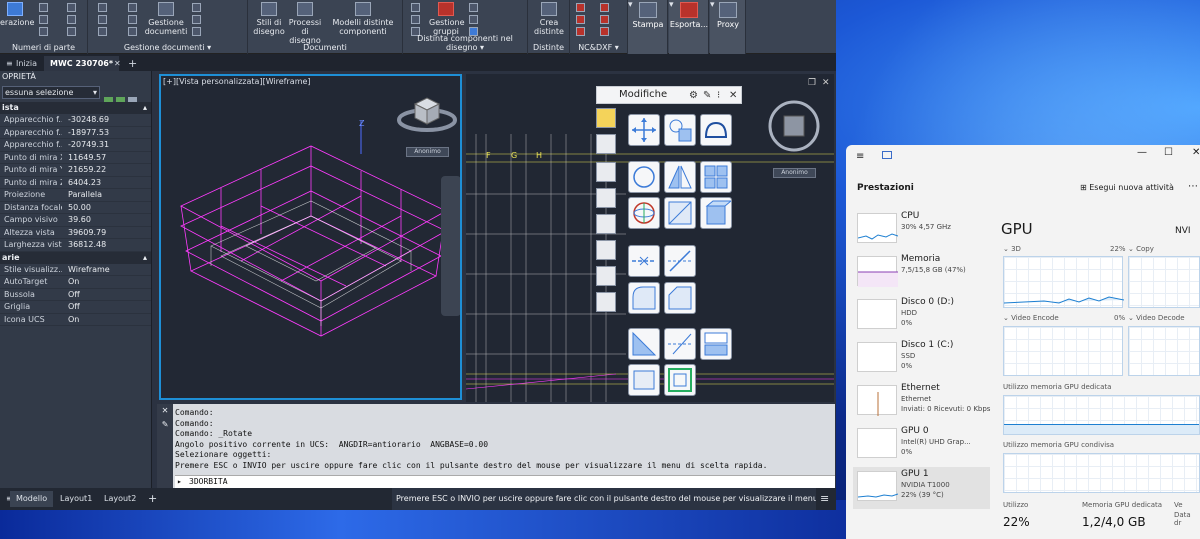 This screenshot has width=1200, height=539. I want to click on array-tool-icon, so click(716, 177).